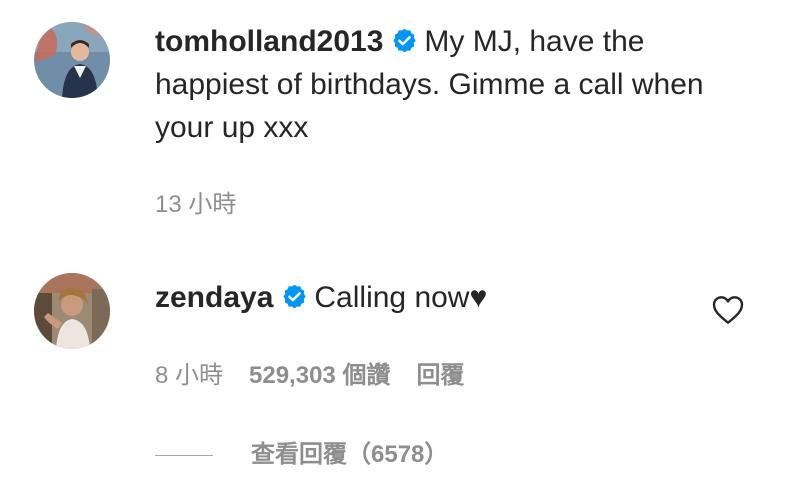 Image resolution: width=800 pixels, height=497 pixels. I want to click on like-count: 529,303 個讚, so click(319, 375).